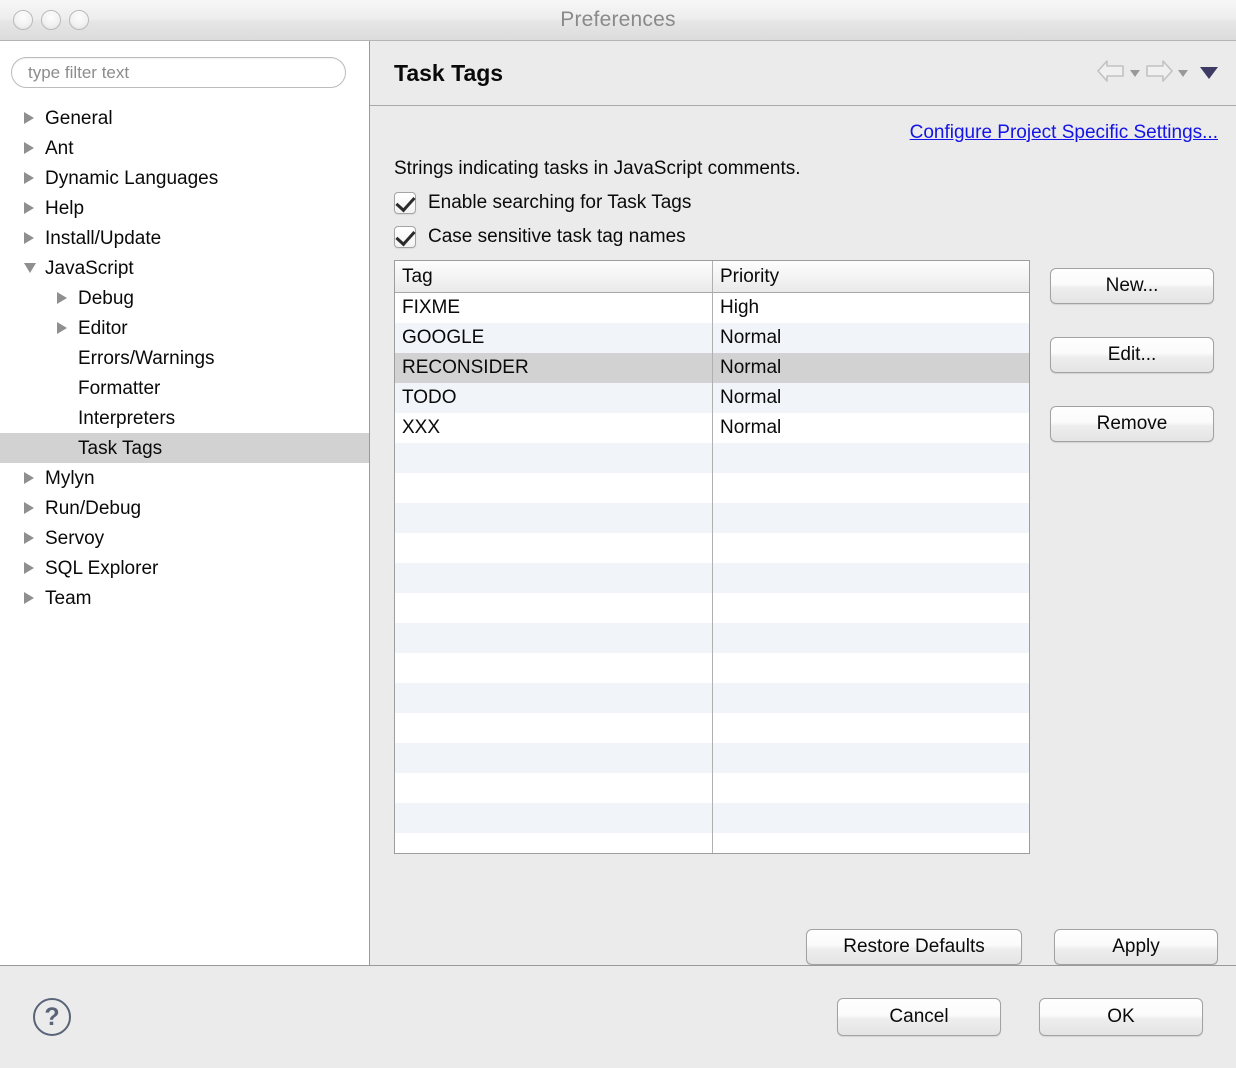  Describe the element at coordinates (184, 448) in the screenshot. I see `sidebar-item-task-tags: Task Tags` at that location.